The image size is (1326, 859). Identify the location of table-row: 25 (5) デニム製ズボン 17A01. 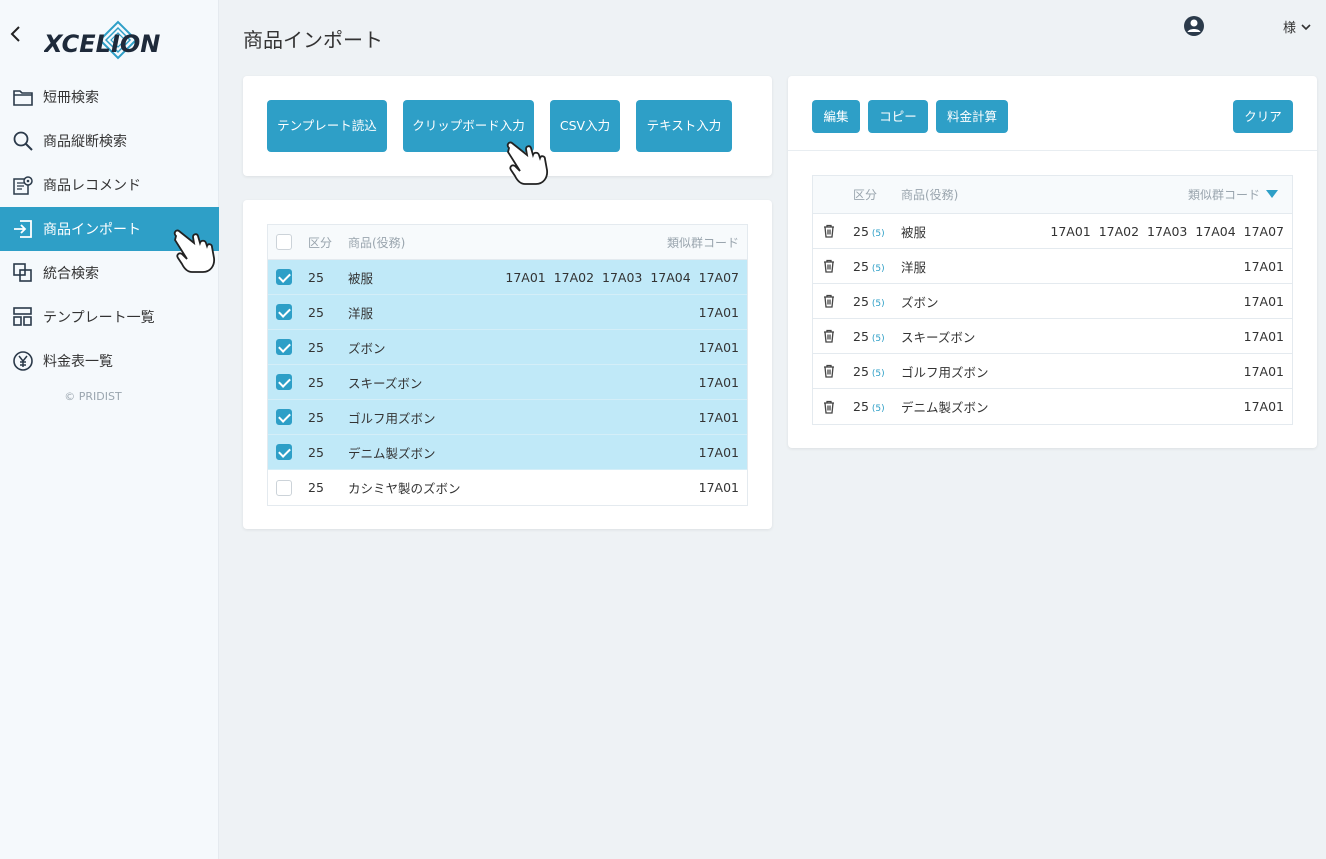
(1052, 406).